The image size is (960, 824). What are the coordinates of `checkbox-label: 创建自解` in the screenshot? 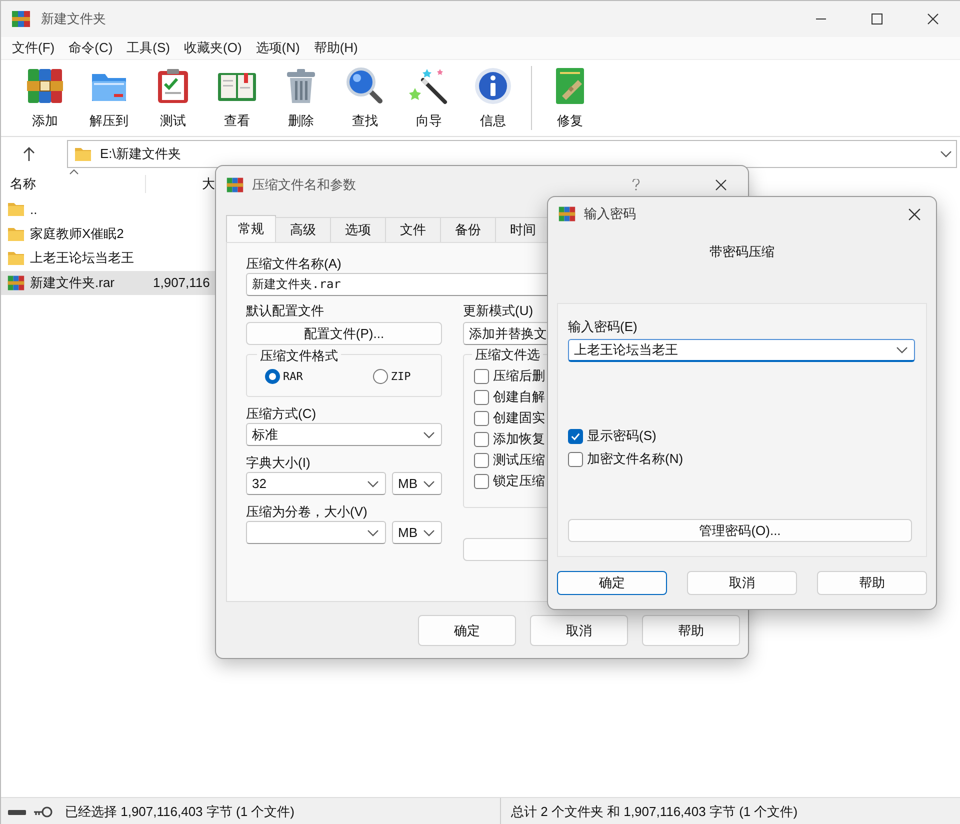 It's located at (519, 397).